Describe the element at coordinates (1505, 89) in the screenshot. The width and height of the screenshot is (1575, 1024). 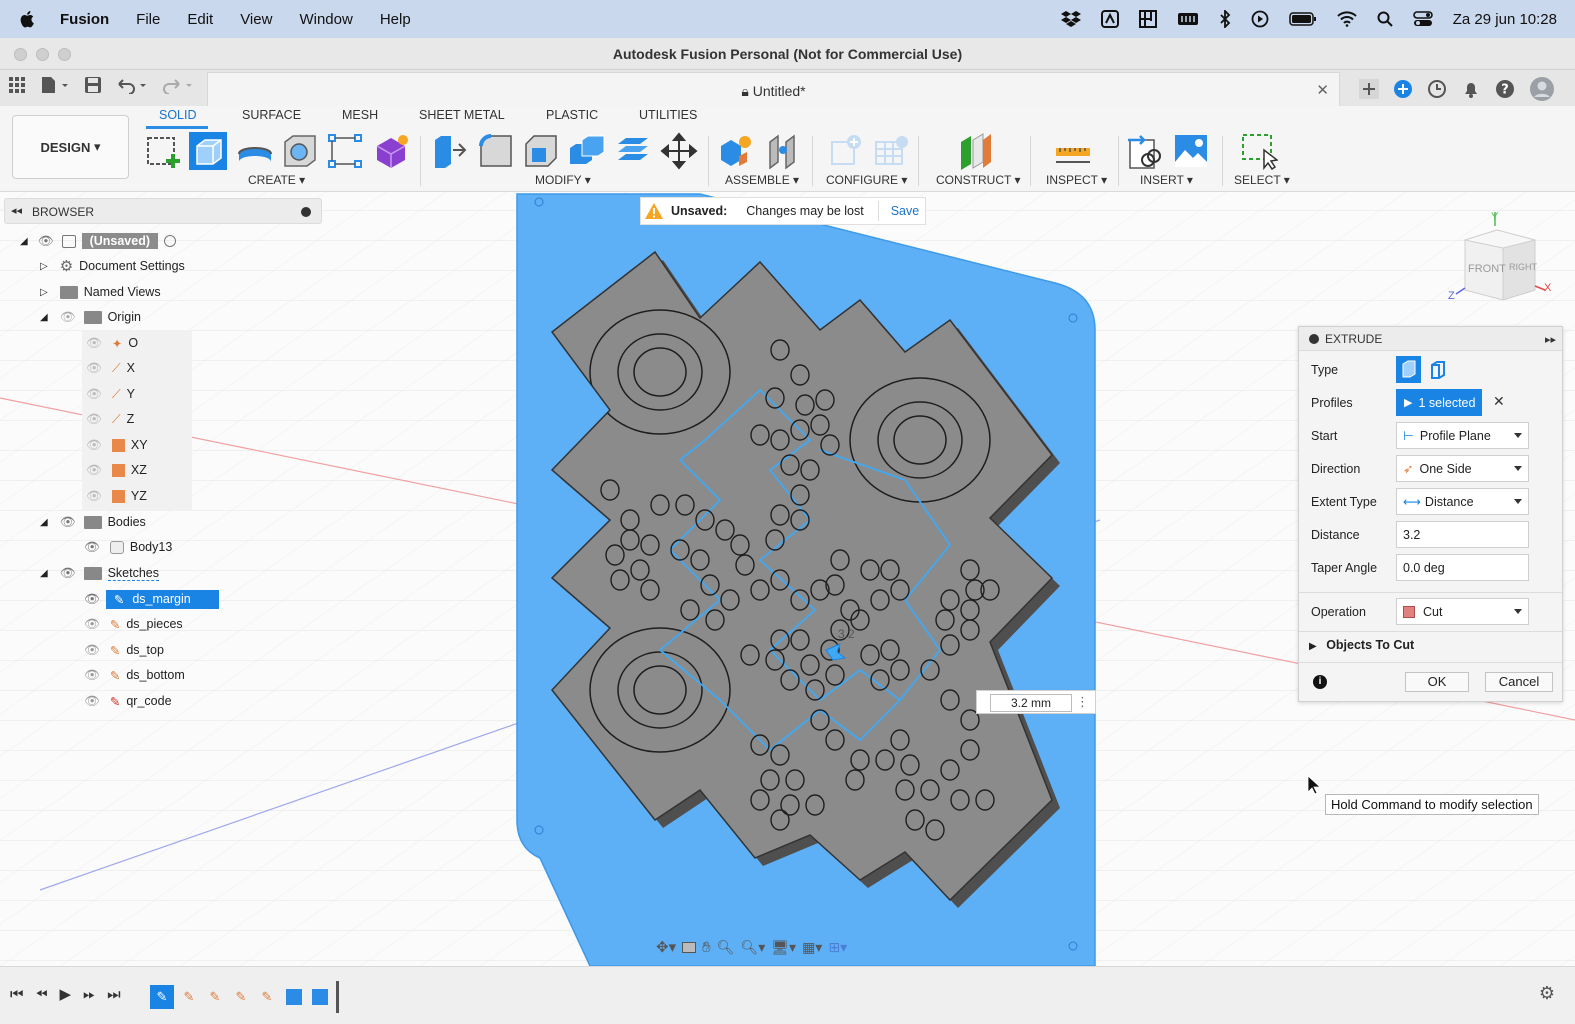
I see `help-icon: ?` at that location.